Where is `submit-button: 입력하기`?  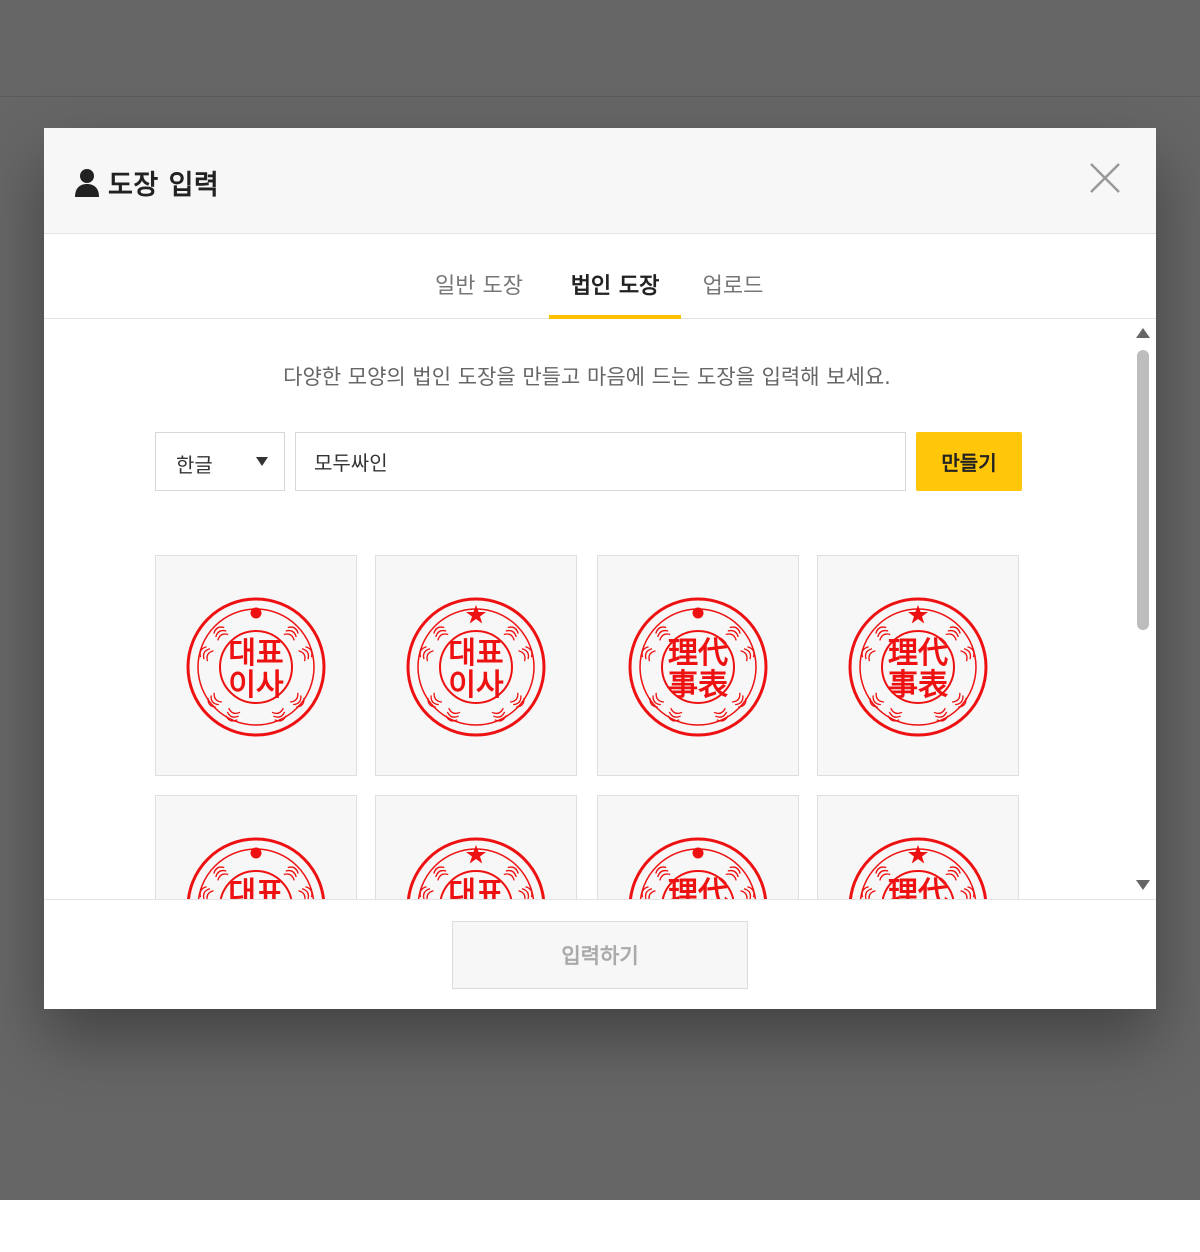
submit-button: 입력하기 is located at coordinates (600, 955).